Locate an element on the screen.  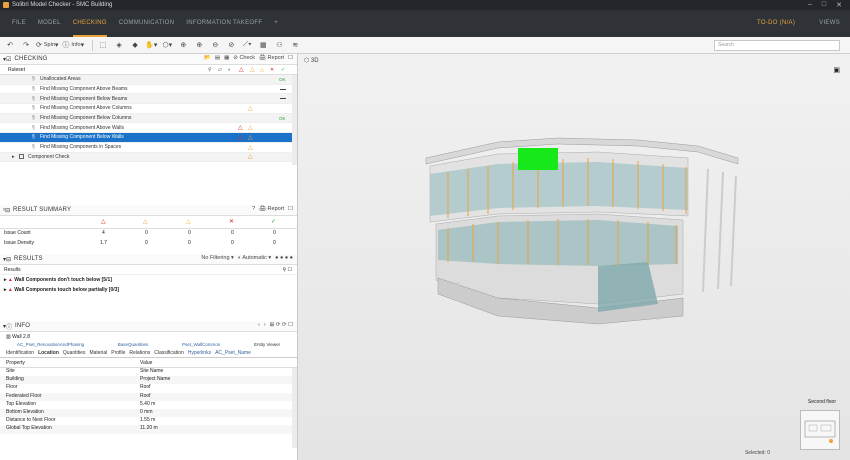
tab-material: Material is located at coordinates (98, 353).